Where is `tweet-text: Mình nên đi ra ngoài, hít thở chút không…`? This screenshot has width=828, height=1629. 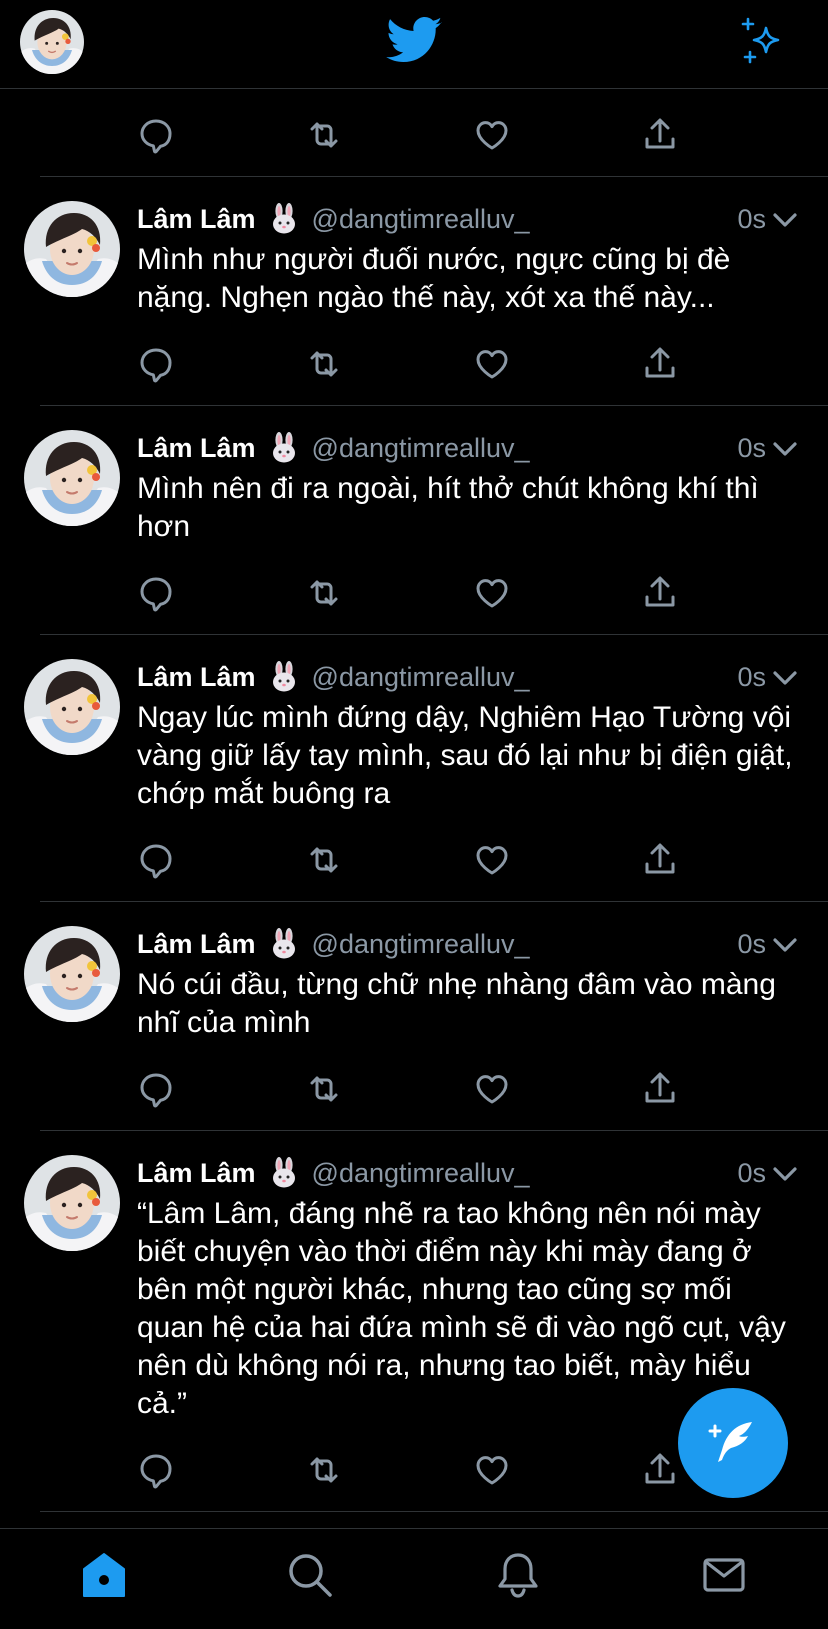
tweet-text: Mình nên đi ra ngoài, hít thở chút không… is located at coordinates (448, 507).